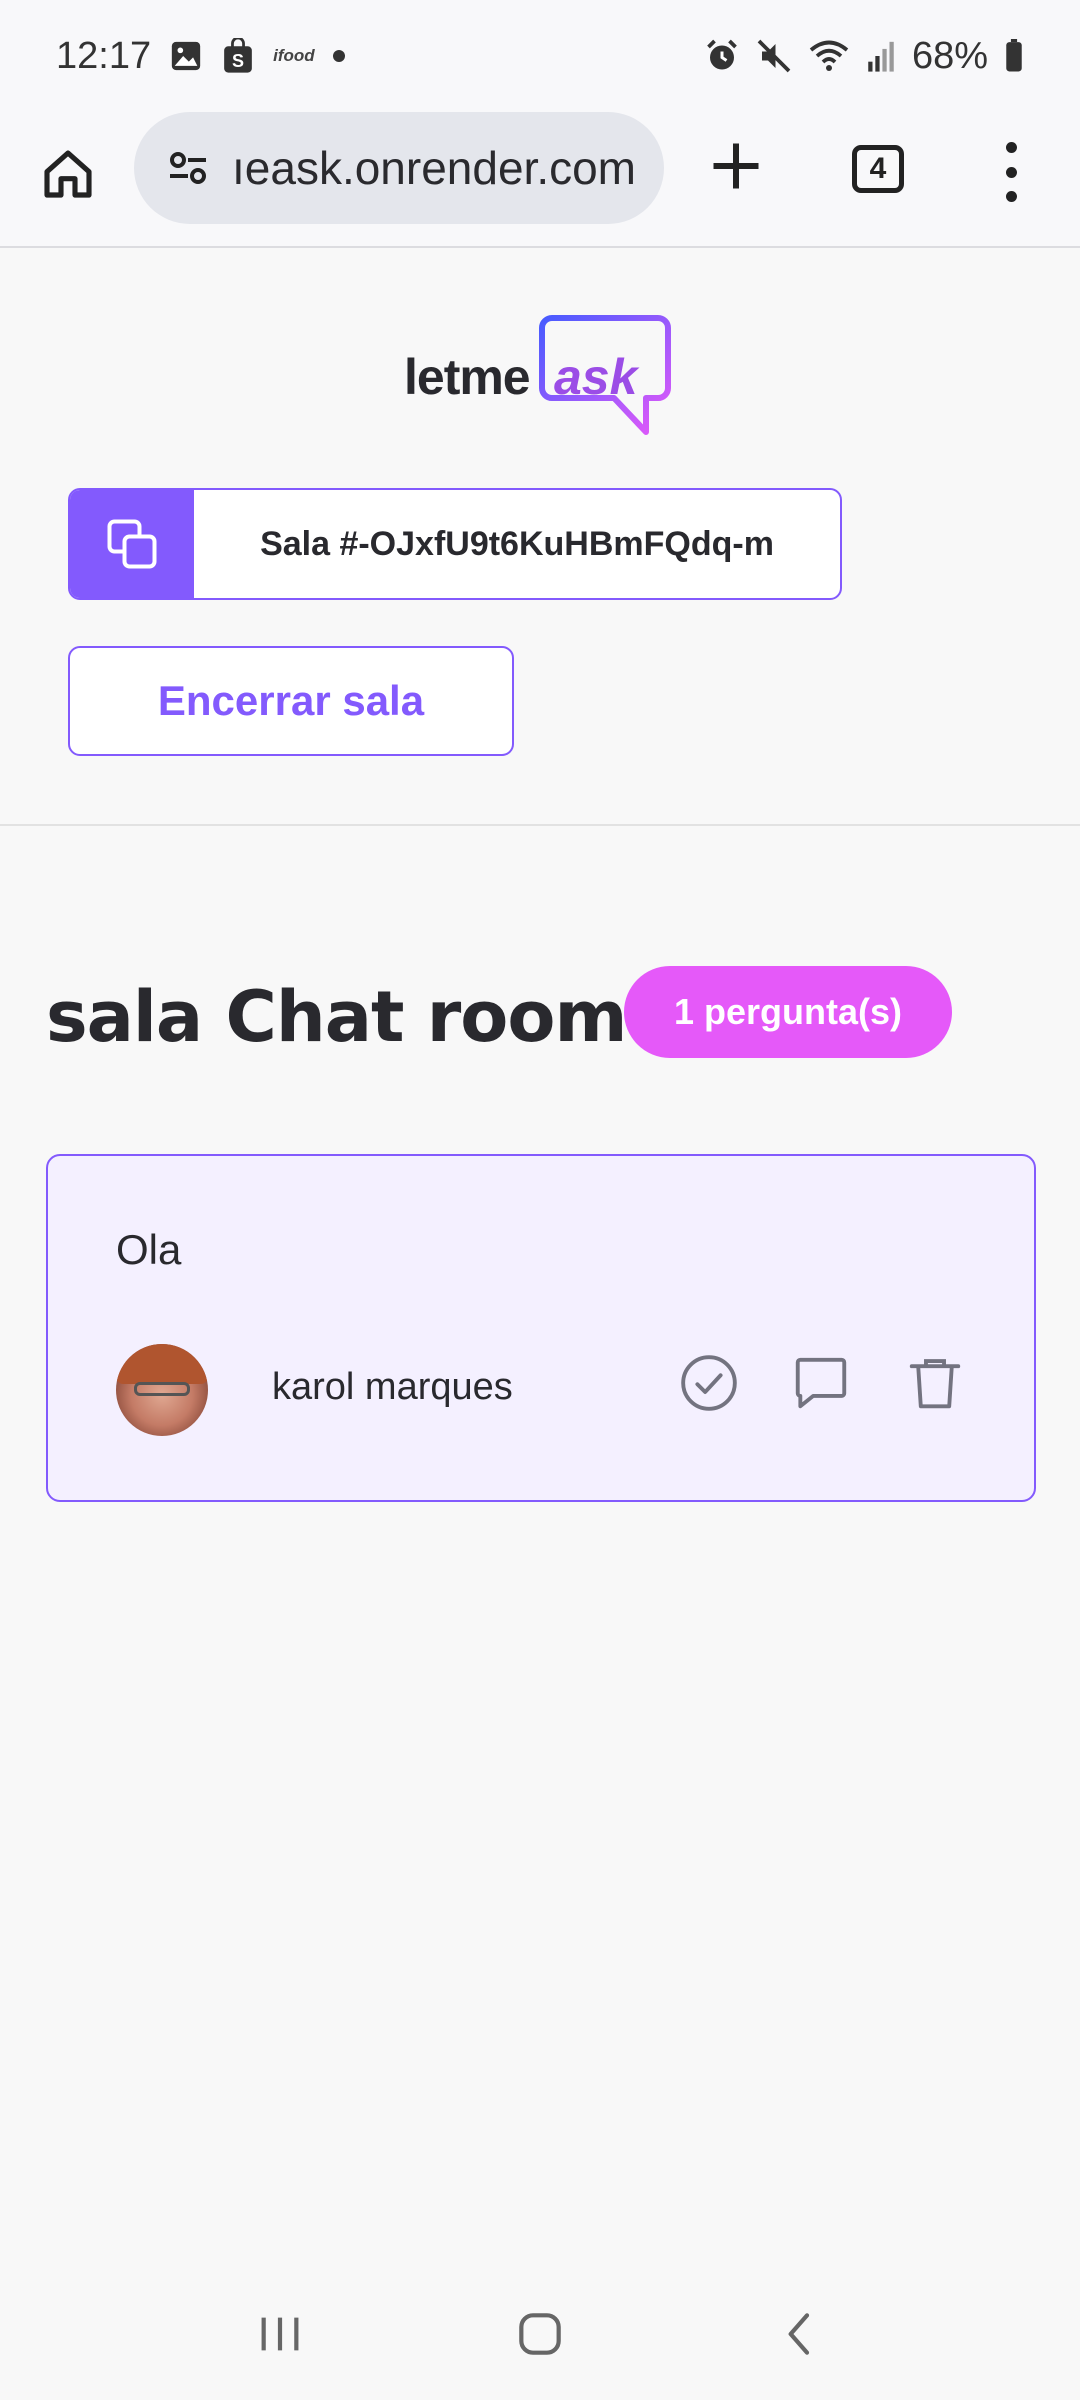  What do you see at coordinates (149, 1249) in the screenshot?
I see `question-content: Ola` at bounding box center [149, 1249].